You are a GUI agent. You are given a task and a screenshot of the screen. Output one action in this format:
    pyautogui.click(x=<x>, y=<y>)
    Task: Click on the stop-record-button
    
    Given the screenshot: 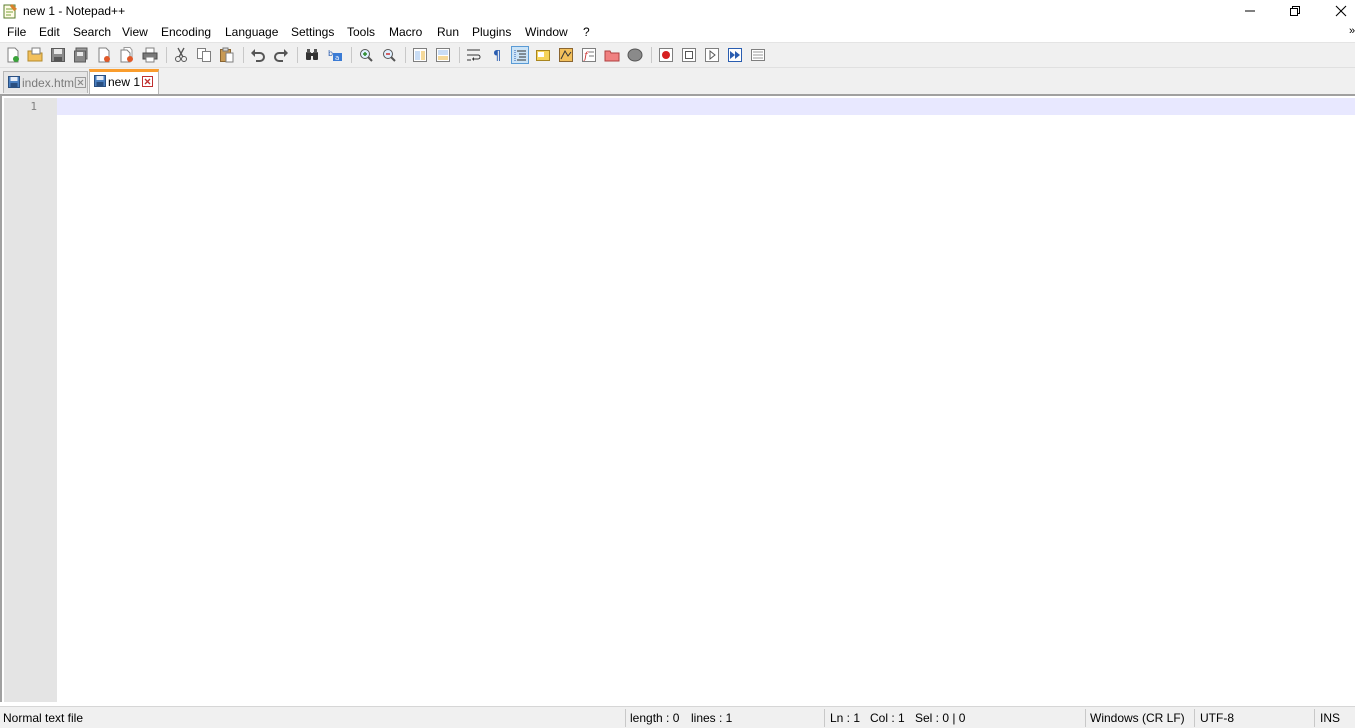 What is the action you would take?
    pyautogui.click(x=689, y=55)
    